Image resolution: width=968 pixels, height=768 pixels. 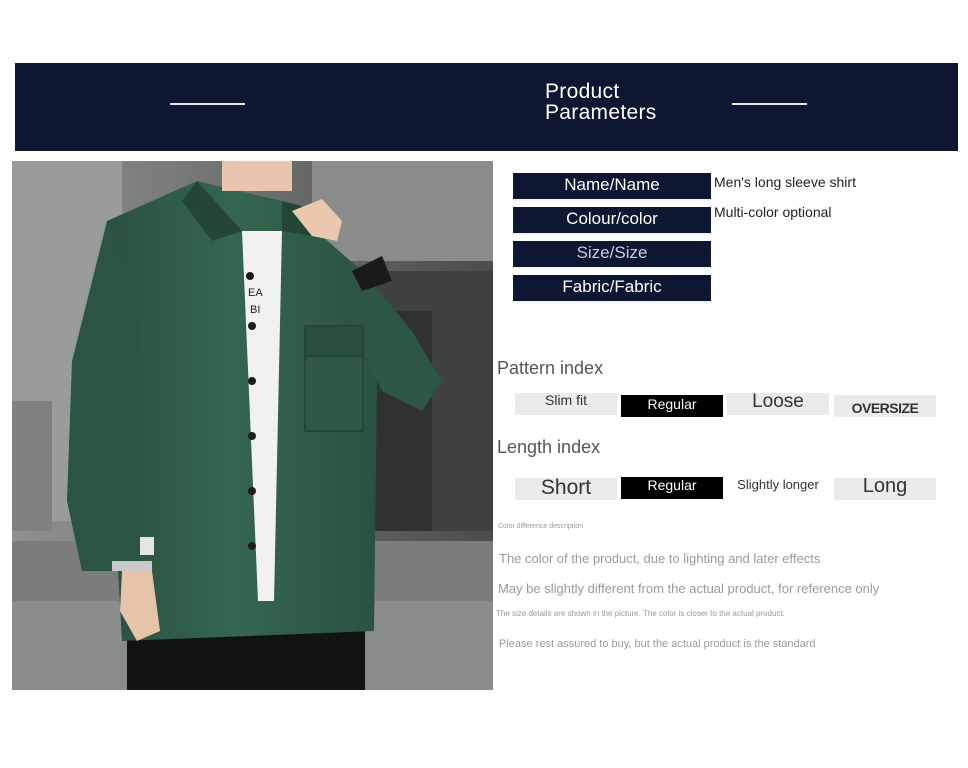 What do you see at coordinates (566, 488) in the screenshot?
I see `length-option-short: Short` at bounding box center [566, 488].